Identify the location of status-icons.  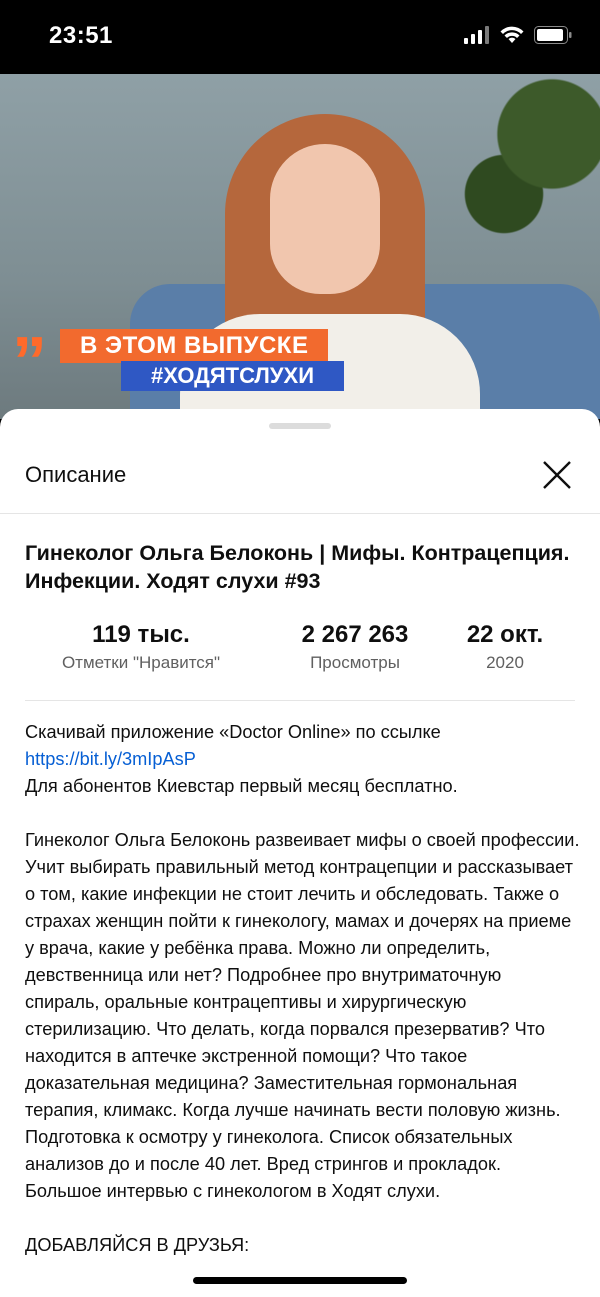
(518, 35).